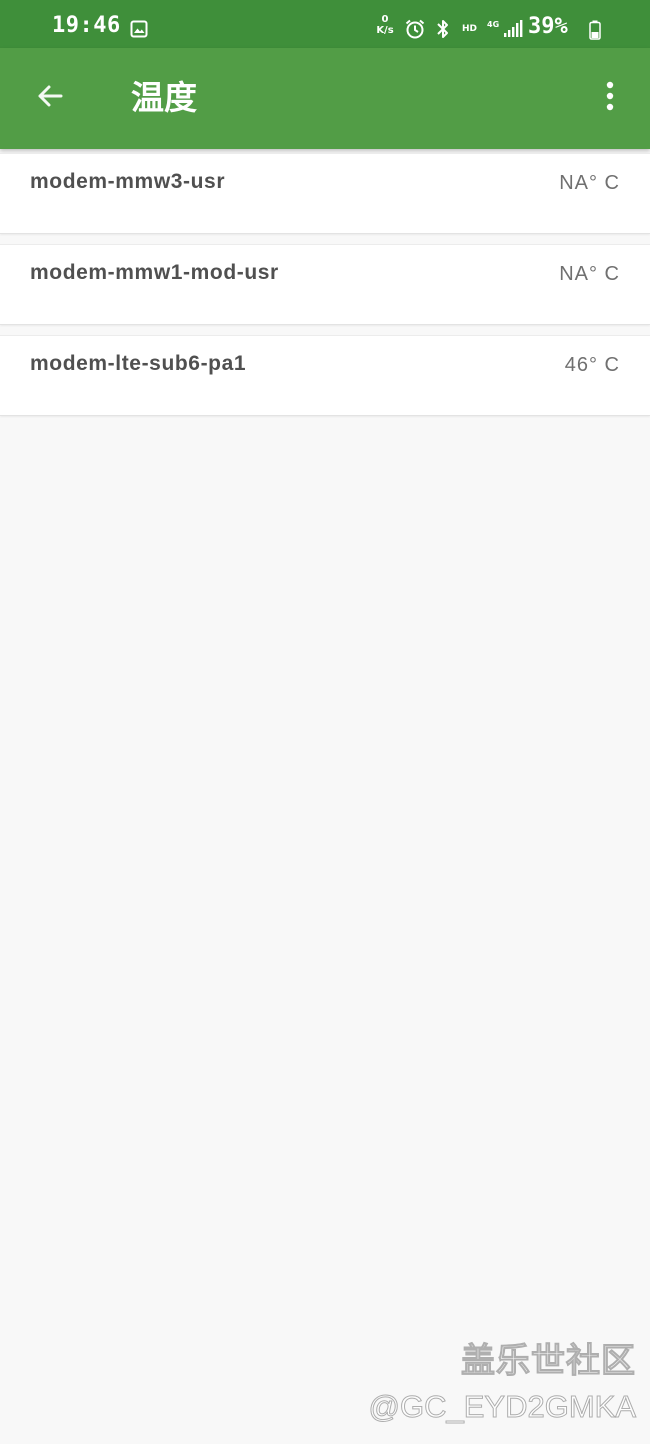 The image size is (650, 1444). I want to click on gallery-icon, so click(139, 31).